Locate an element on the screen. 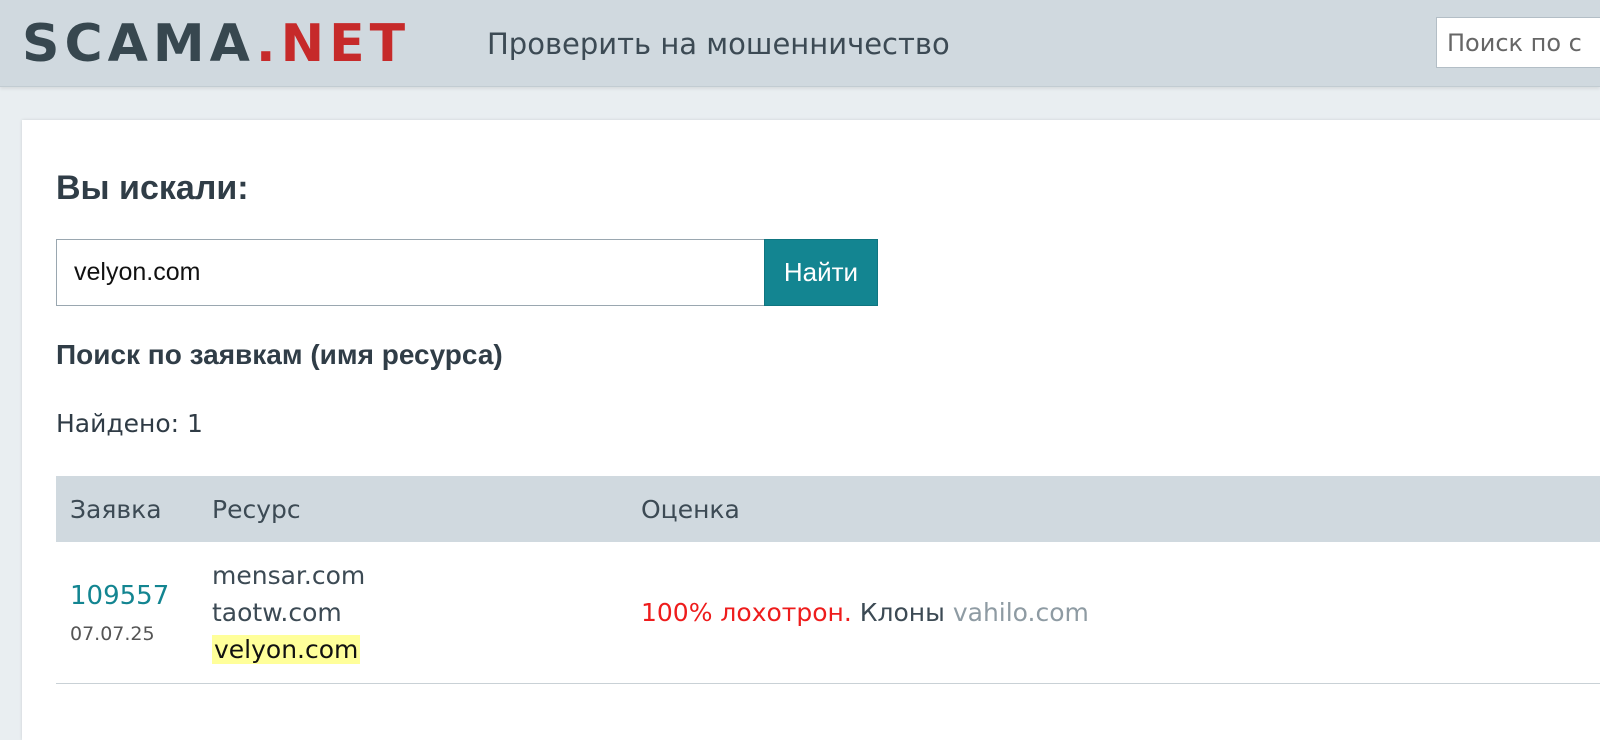  clone-link: vahilo.com is located at coordinates (1021, 612).